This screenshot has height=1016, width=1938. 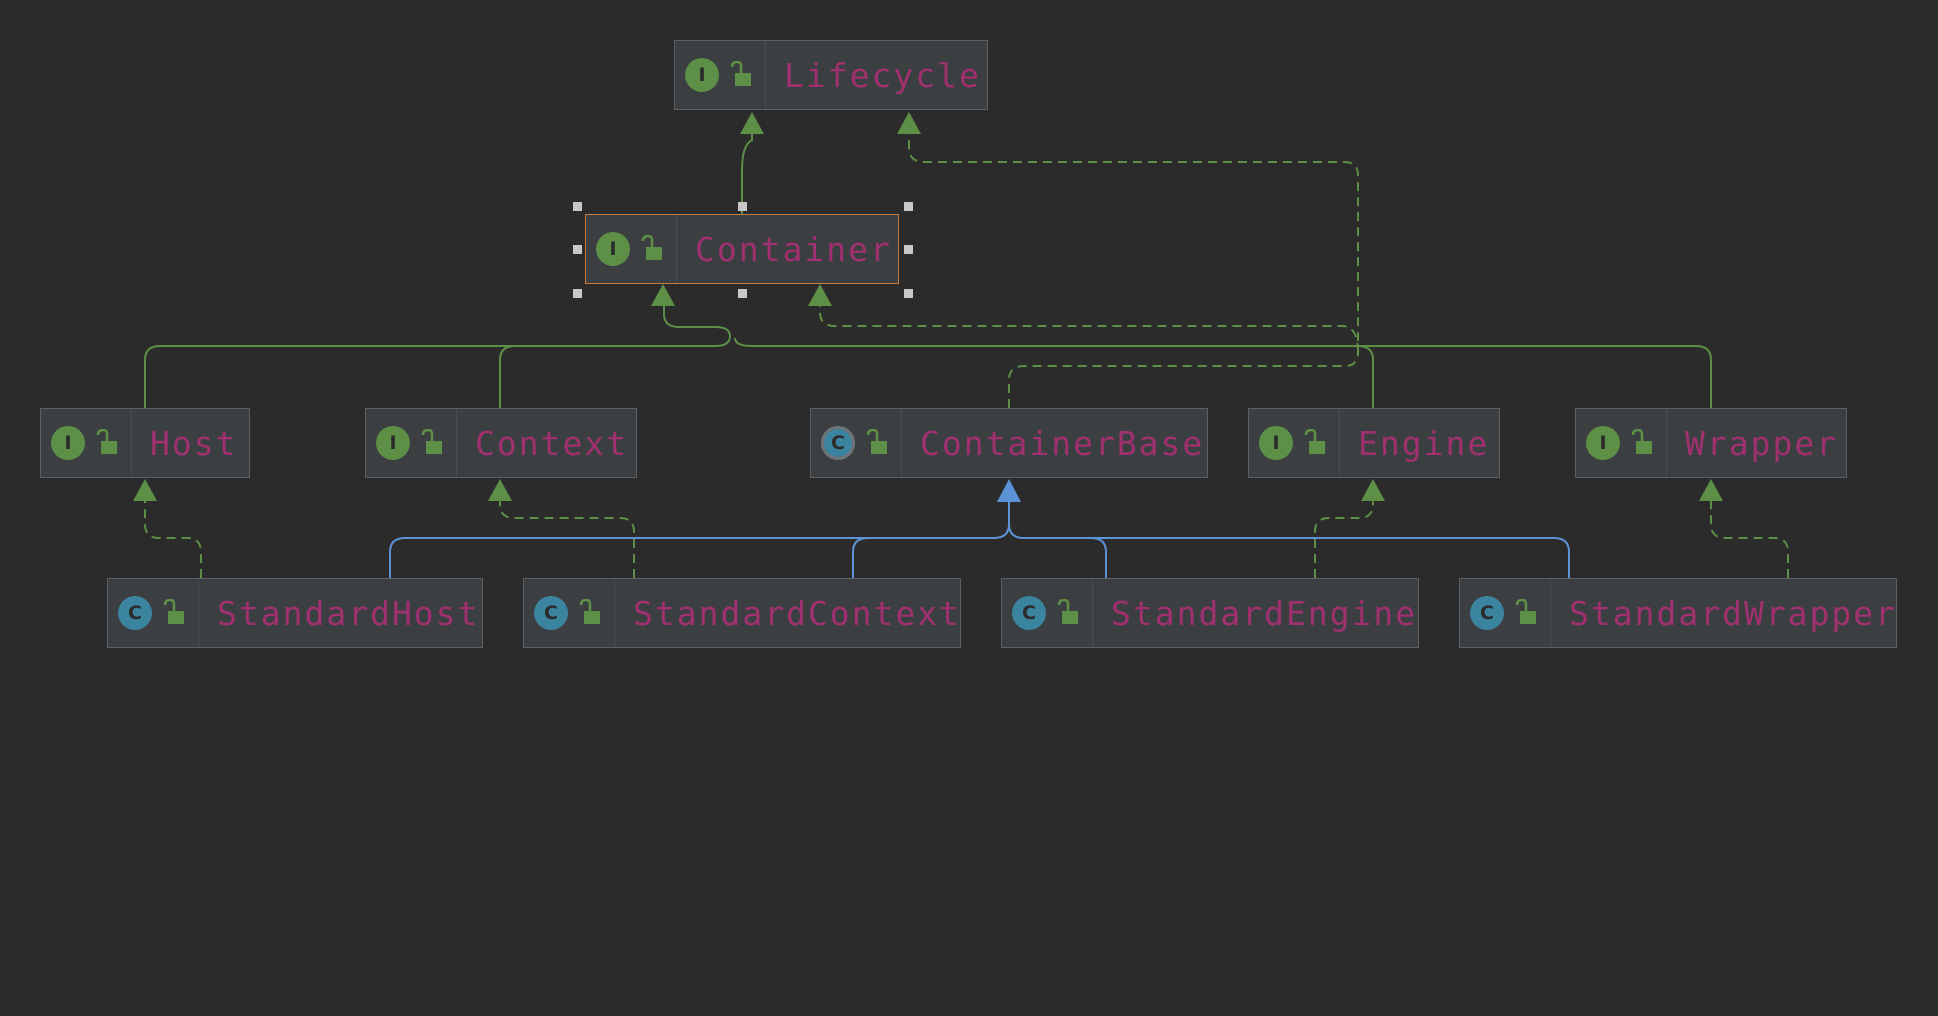 What do you see at coordinates (1057, 550) in the screenshot?
I see `edge-standardengine-containerbase` at bounding box center [1057, 550].